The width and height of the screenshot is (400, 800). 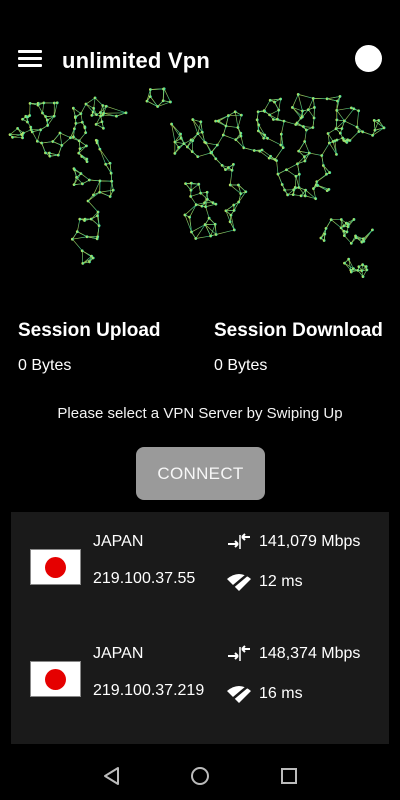 I want to click on recents-icon, so click(x=289, y=776).